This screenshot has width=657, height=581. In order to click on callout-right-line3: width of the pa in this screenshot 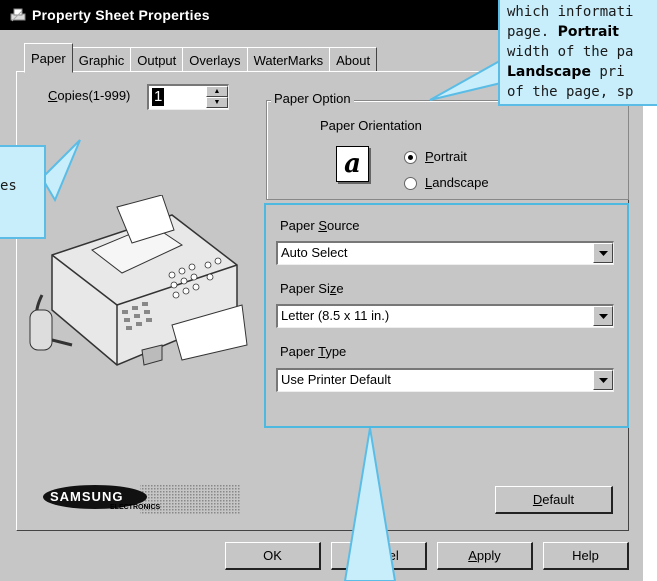, I will do `click(570, 52)`.